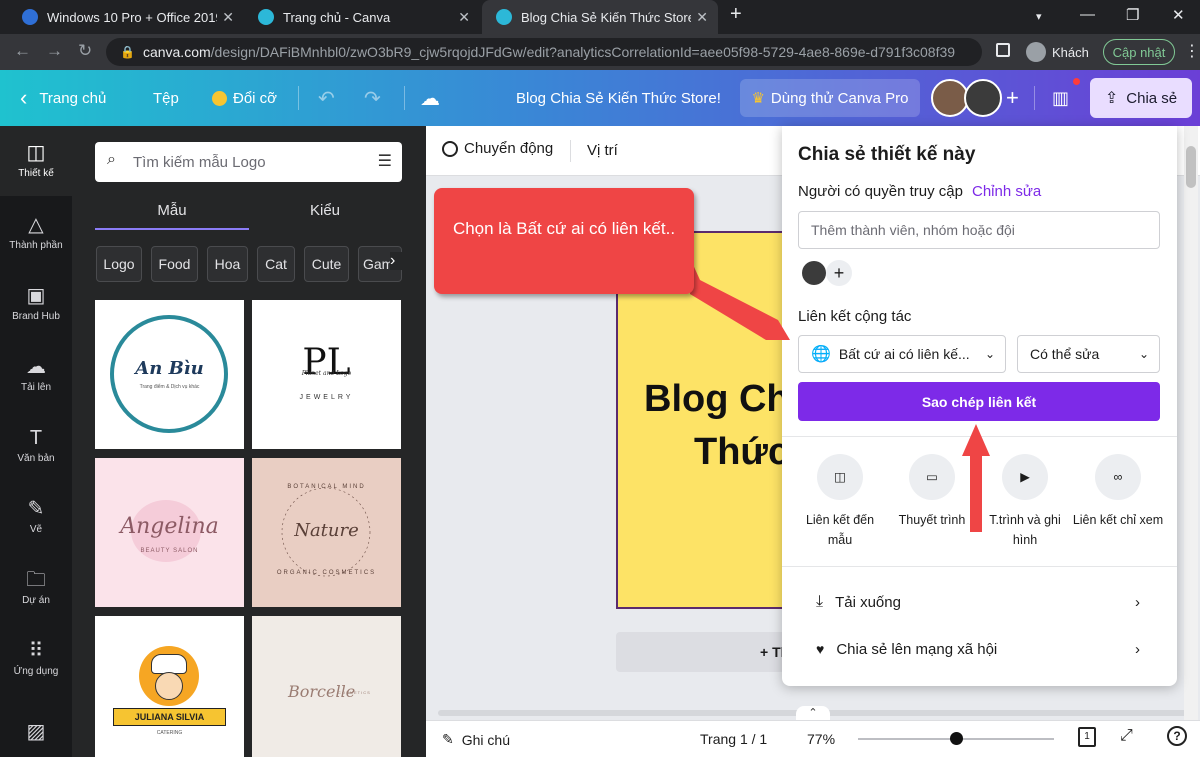 This screenshot has width=1200, height=757. I want to click on try-pro-button: ♛ Dùng thử Canva Pro, so click(830, 98).